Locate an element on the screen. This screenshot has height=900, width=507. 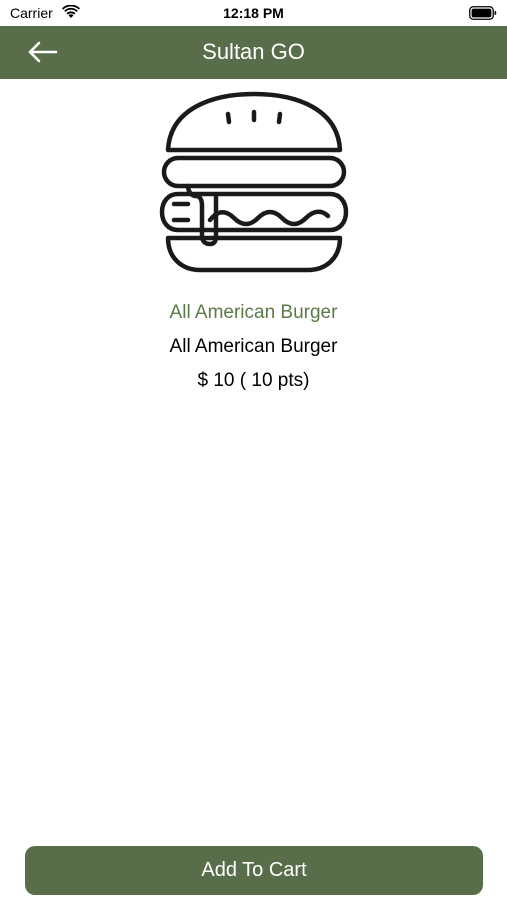
navigation-bar: Sultan GO is located at coordinates (253, 52).